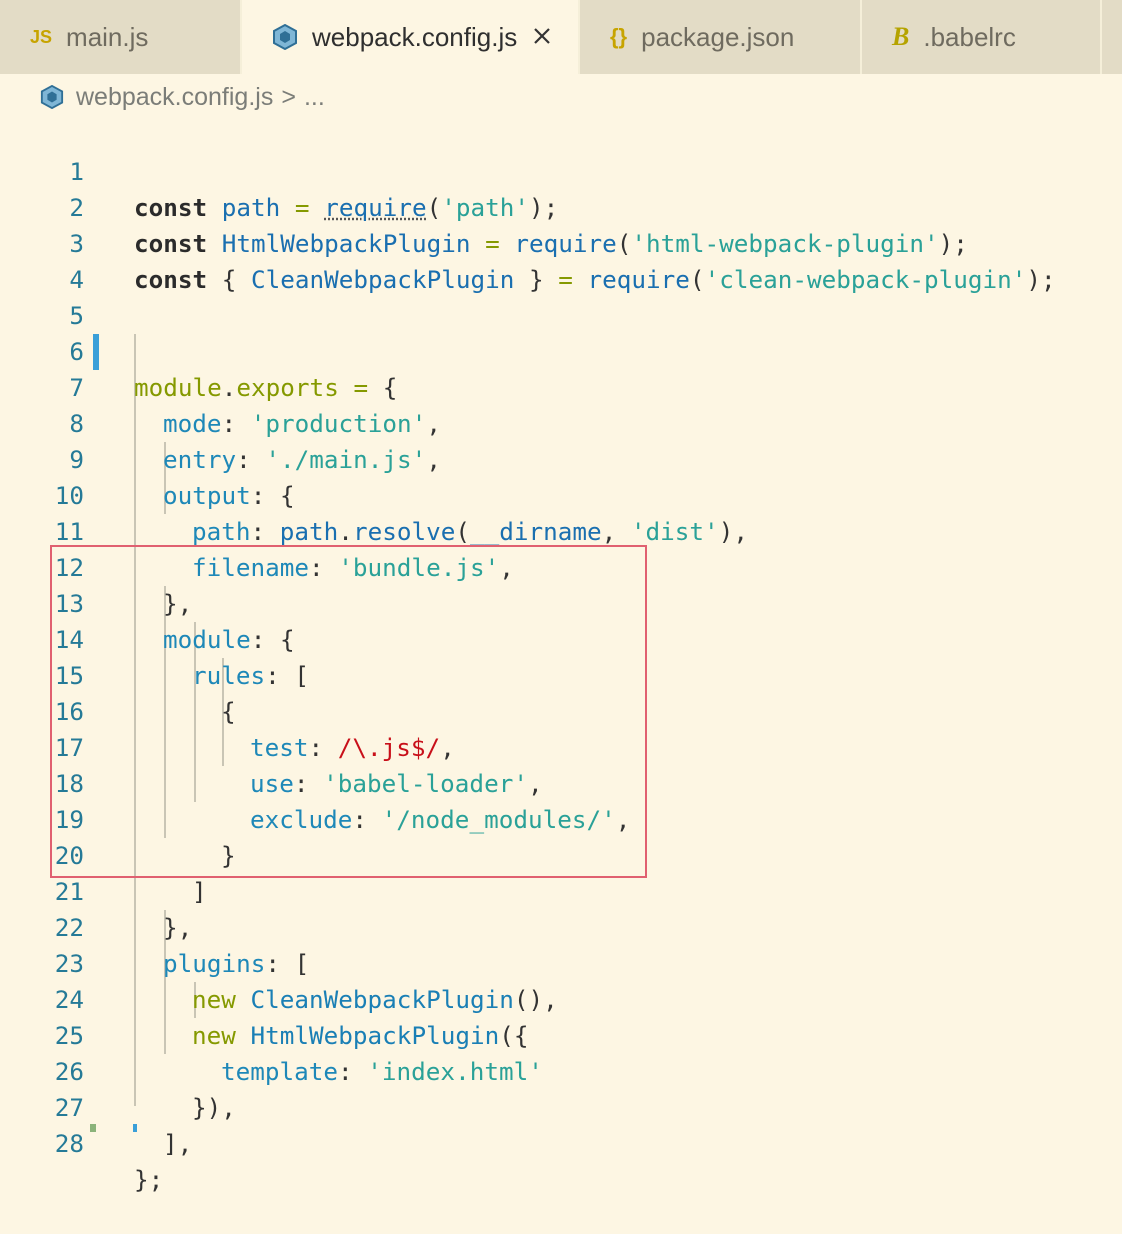  I want to click on tab-package-json: {} package.json, so click(721, 37).